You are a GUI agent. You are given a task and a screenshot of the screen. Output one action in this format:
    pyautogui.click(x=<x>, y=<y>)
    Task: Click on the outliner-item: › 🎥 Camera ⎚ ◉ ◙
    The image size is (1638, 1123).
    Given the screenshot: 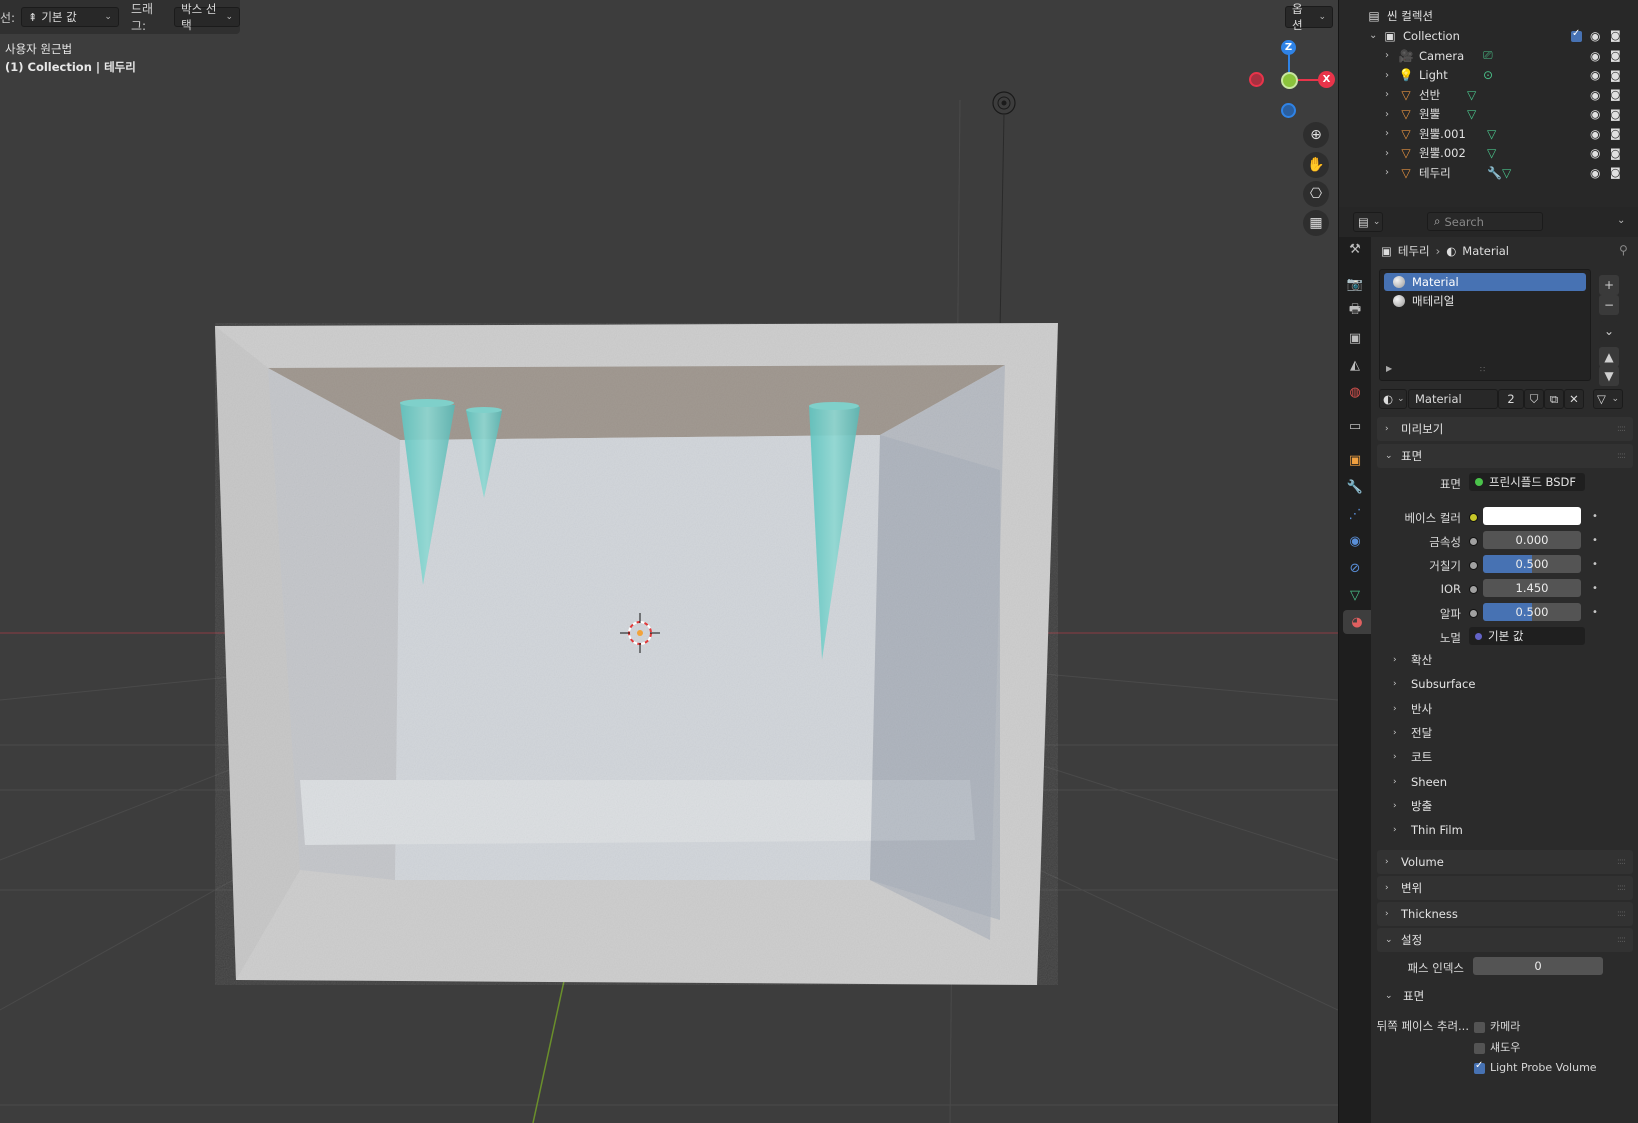 What is the action you would take?
    pyautogui.click(x=1488, y=55)
    